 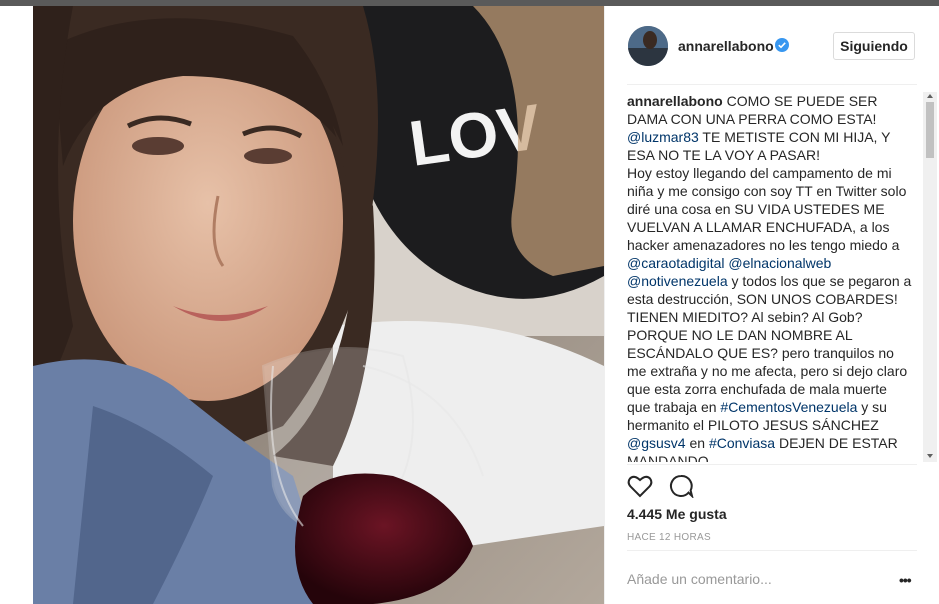 What do you see at coordinates (677, 281) in the screenshot?
I see `mention-link: @notivenezuela` at bounding box center [677, 281].